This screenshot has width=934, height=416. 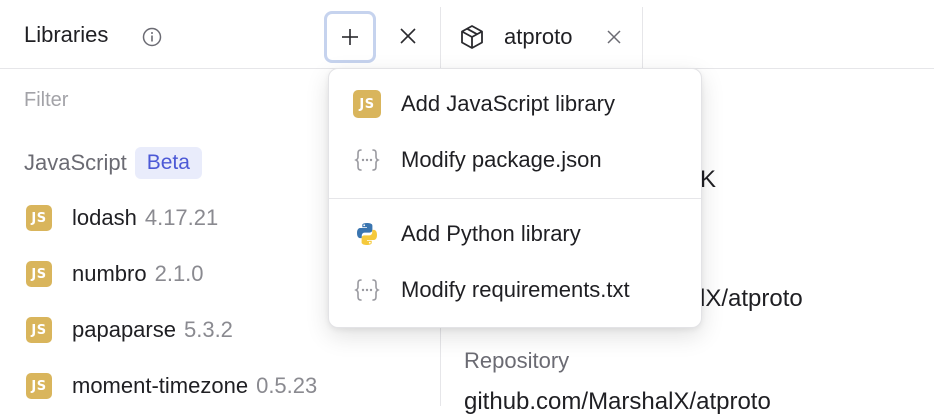 What do you see at coordinates (124, 329) in the screenshot?
I see `library-name: papaparse` at bounding box center [124, 329].